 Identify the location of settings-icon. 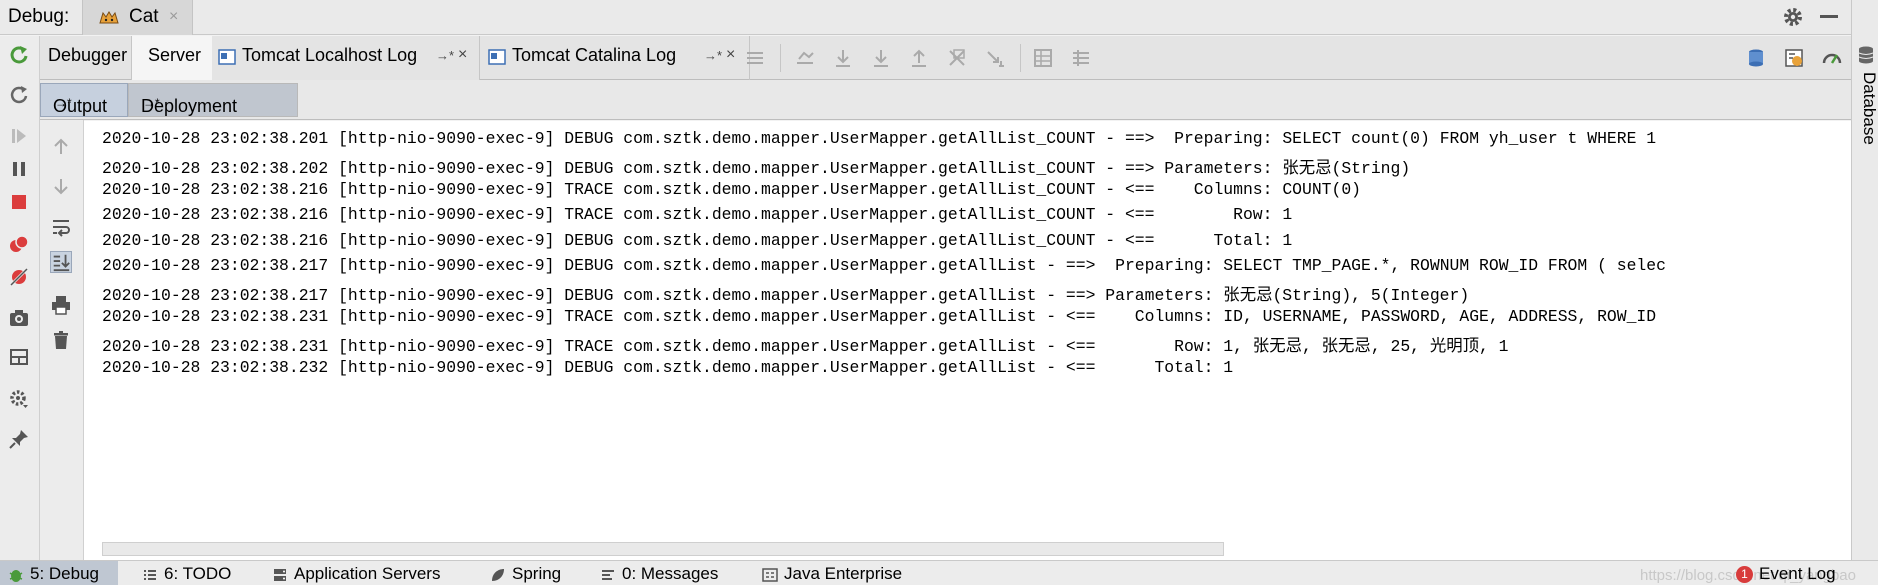
(19, 399).